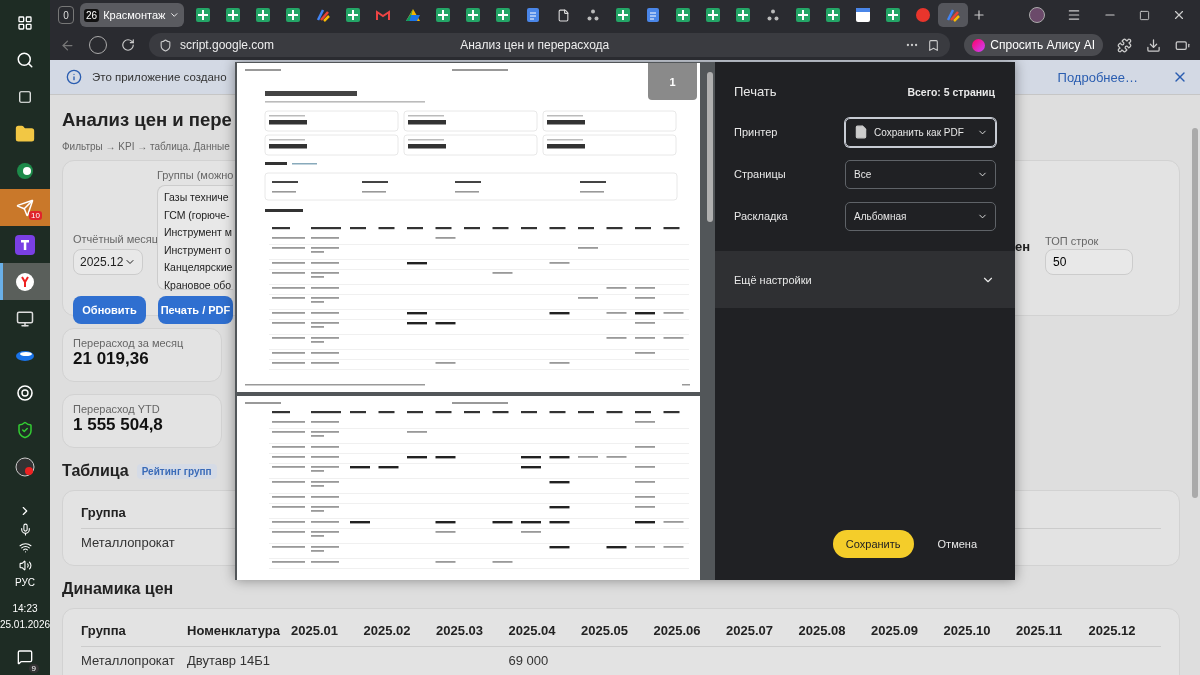  Describe the element at coordinates (1153, 45) in the screenshot. I see `download-icon` at that location.